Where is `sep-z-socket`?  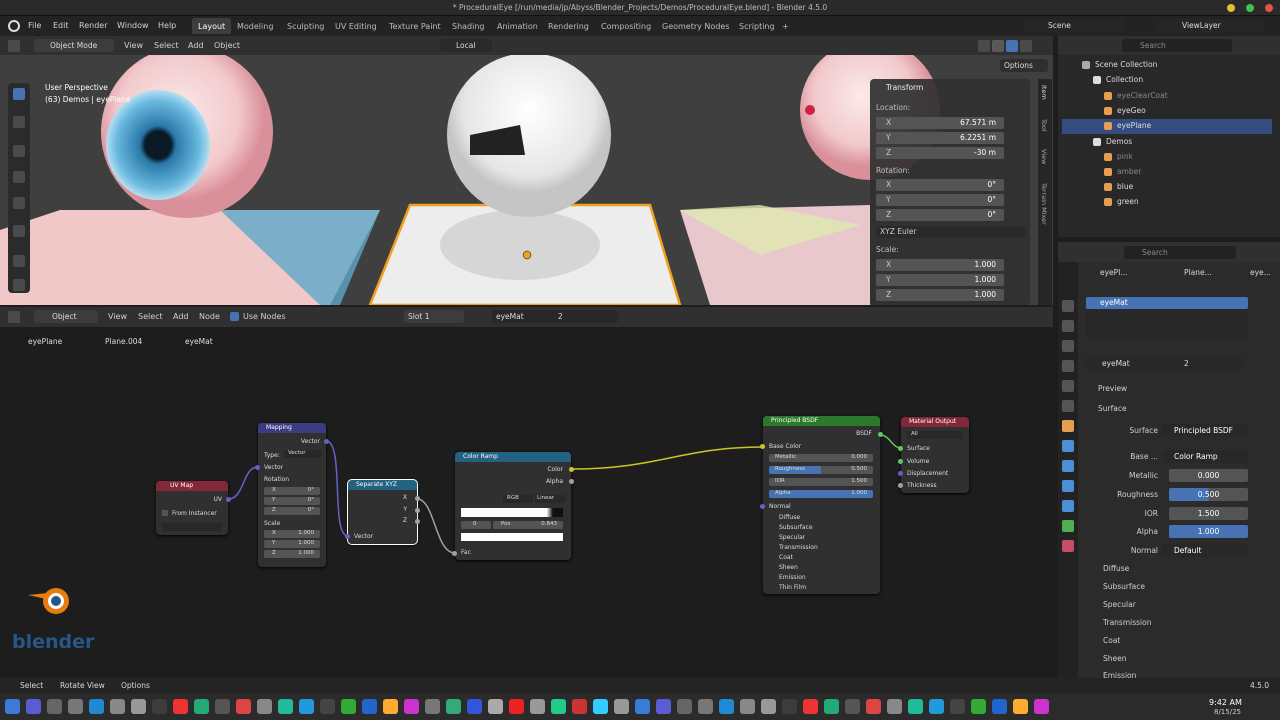
sep-z-socket is located at coordinates (417, 521).